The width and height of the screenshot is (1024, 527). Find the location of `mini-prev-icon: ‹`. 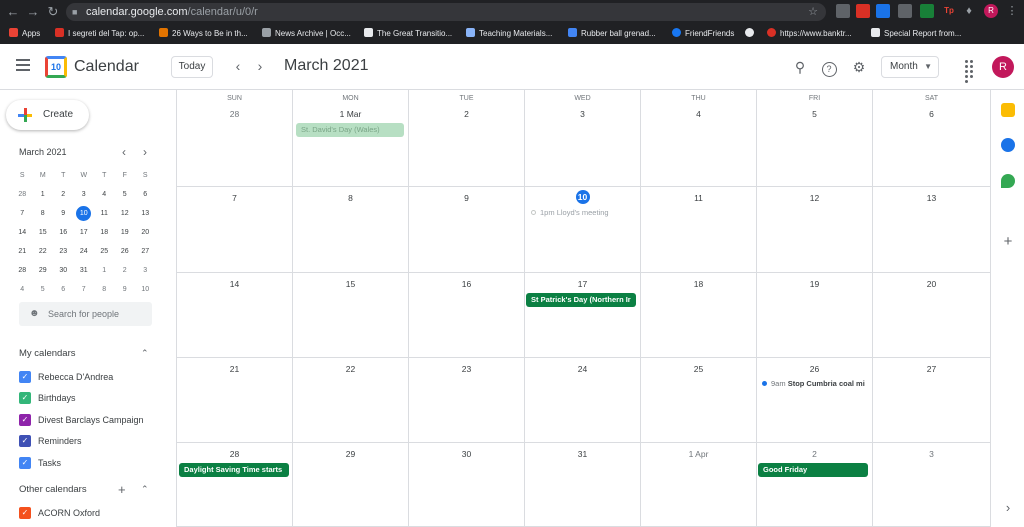

mini-prev-icon: ‹ is located at coordinates (124, 152).